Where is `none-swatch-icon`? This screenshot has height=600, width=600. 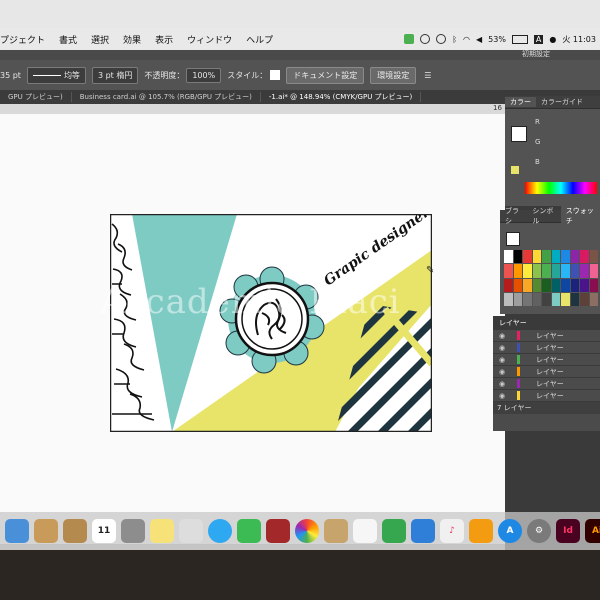
none-swatch-icon is located at coordinates (513, 239).